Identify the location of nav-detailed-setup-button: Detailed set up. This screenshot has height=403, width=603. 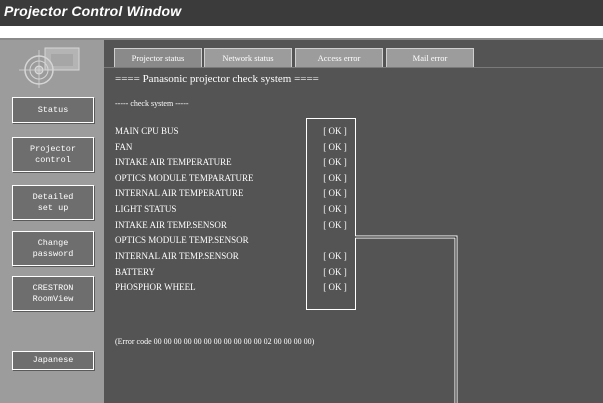
(53, 202).